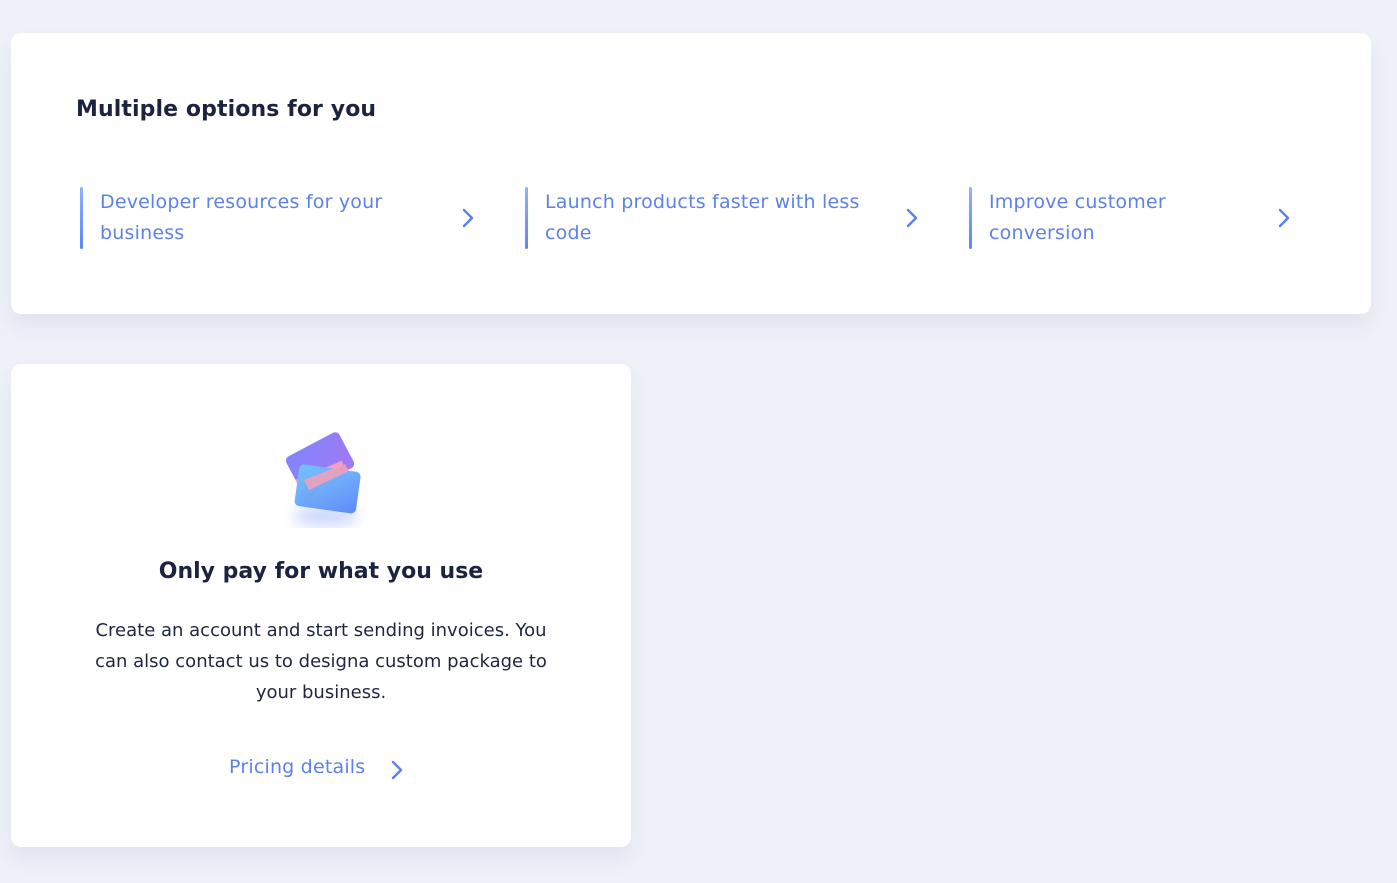 The height and width of the screenshot is (883, 1397). Describe the element at coordinates (297, 767) in the screenshot. I see `pricing-details-label: Pricing details` at that location.